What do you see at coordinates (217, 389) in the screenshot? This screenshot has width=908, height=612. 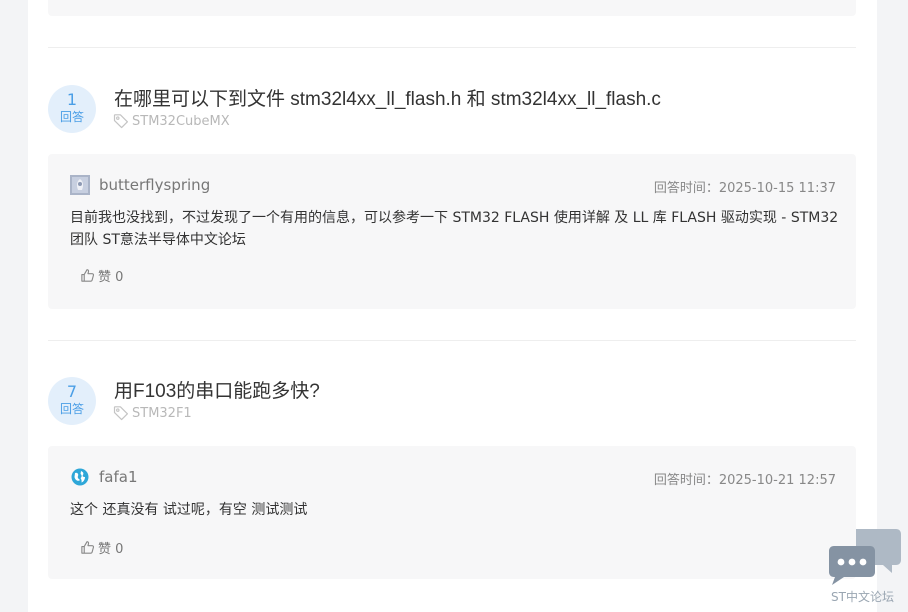 I see `question-title: 用F103的串口能跑多快?` at bounding box center [217, 389].